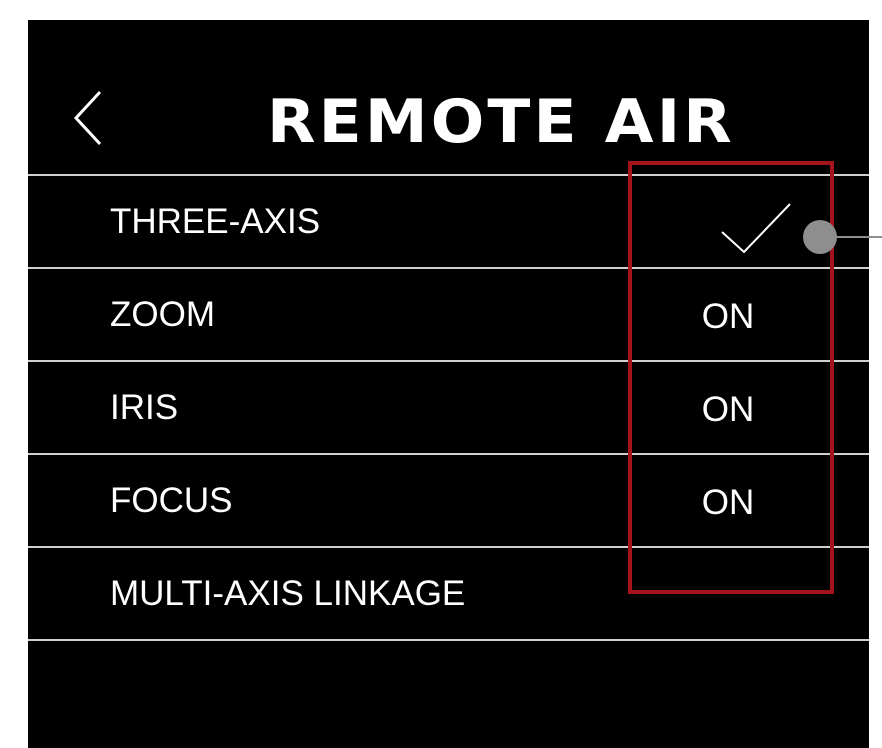 The width and height of the screenshot is (882, 748). What do you see at coordinates (501, 122) in the screenshot?
I see `page-title: REMOTE AIR` at bounding box center [501, 122].